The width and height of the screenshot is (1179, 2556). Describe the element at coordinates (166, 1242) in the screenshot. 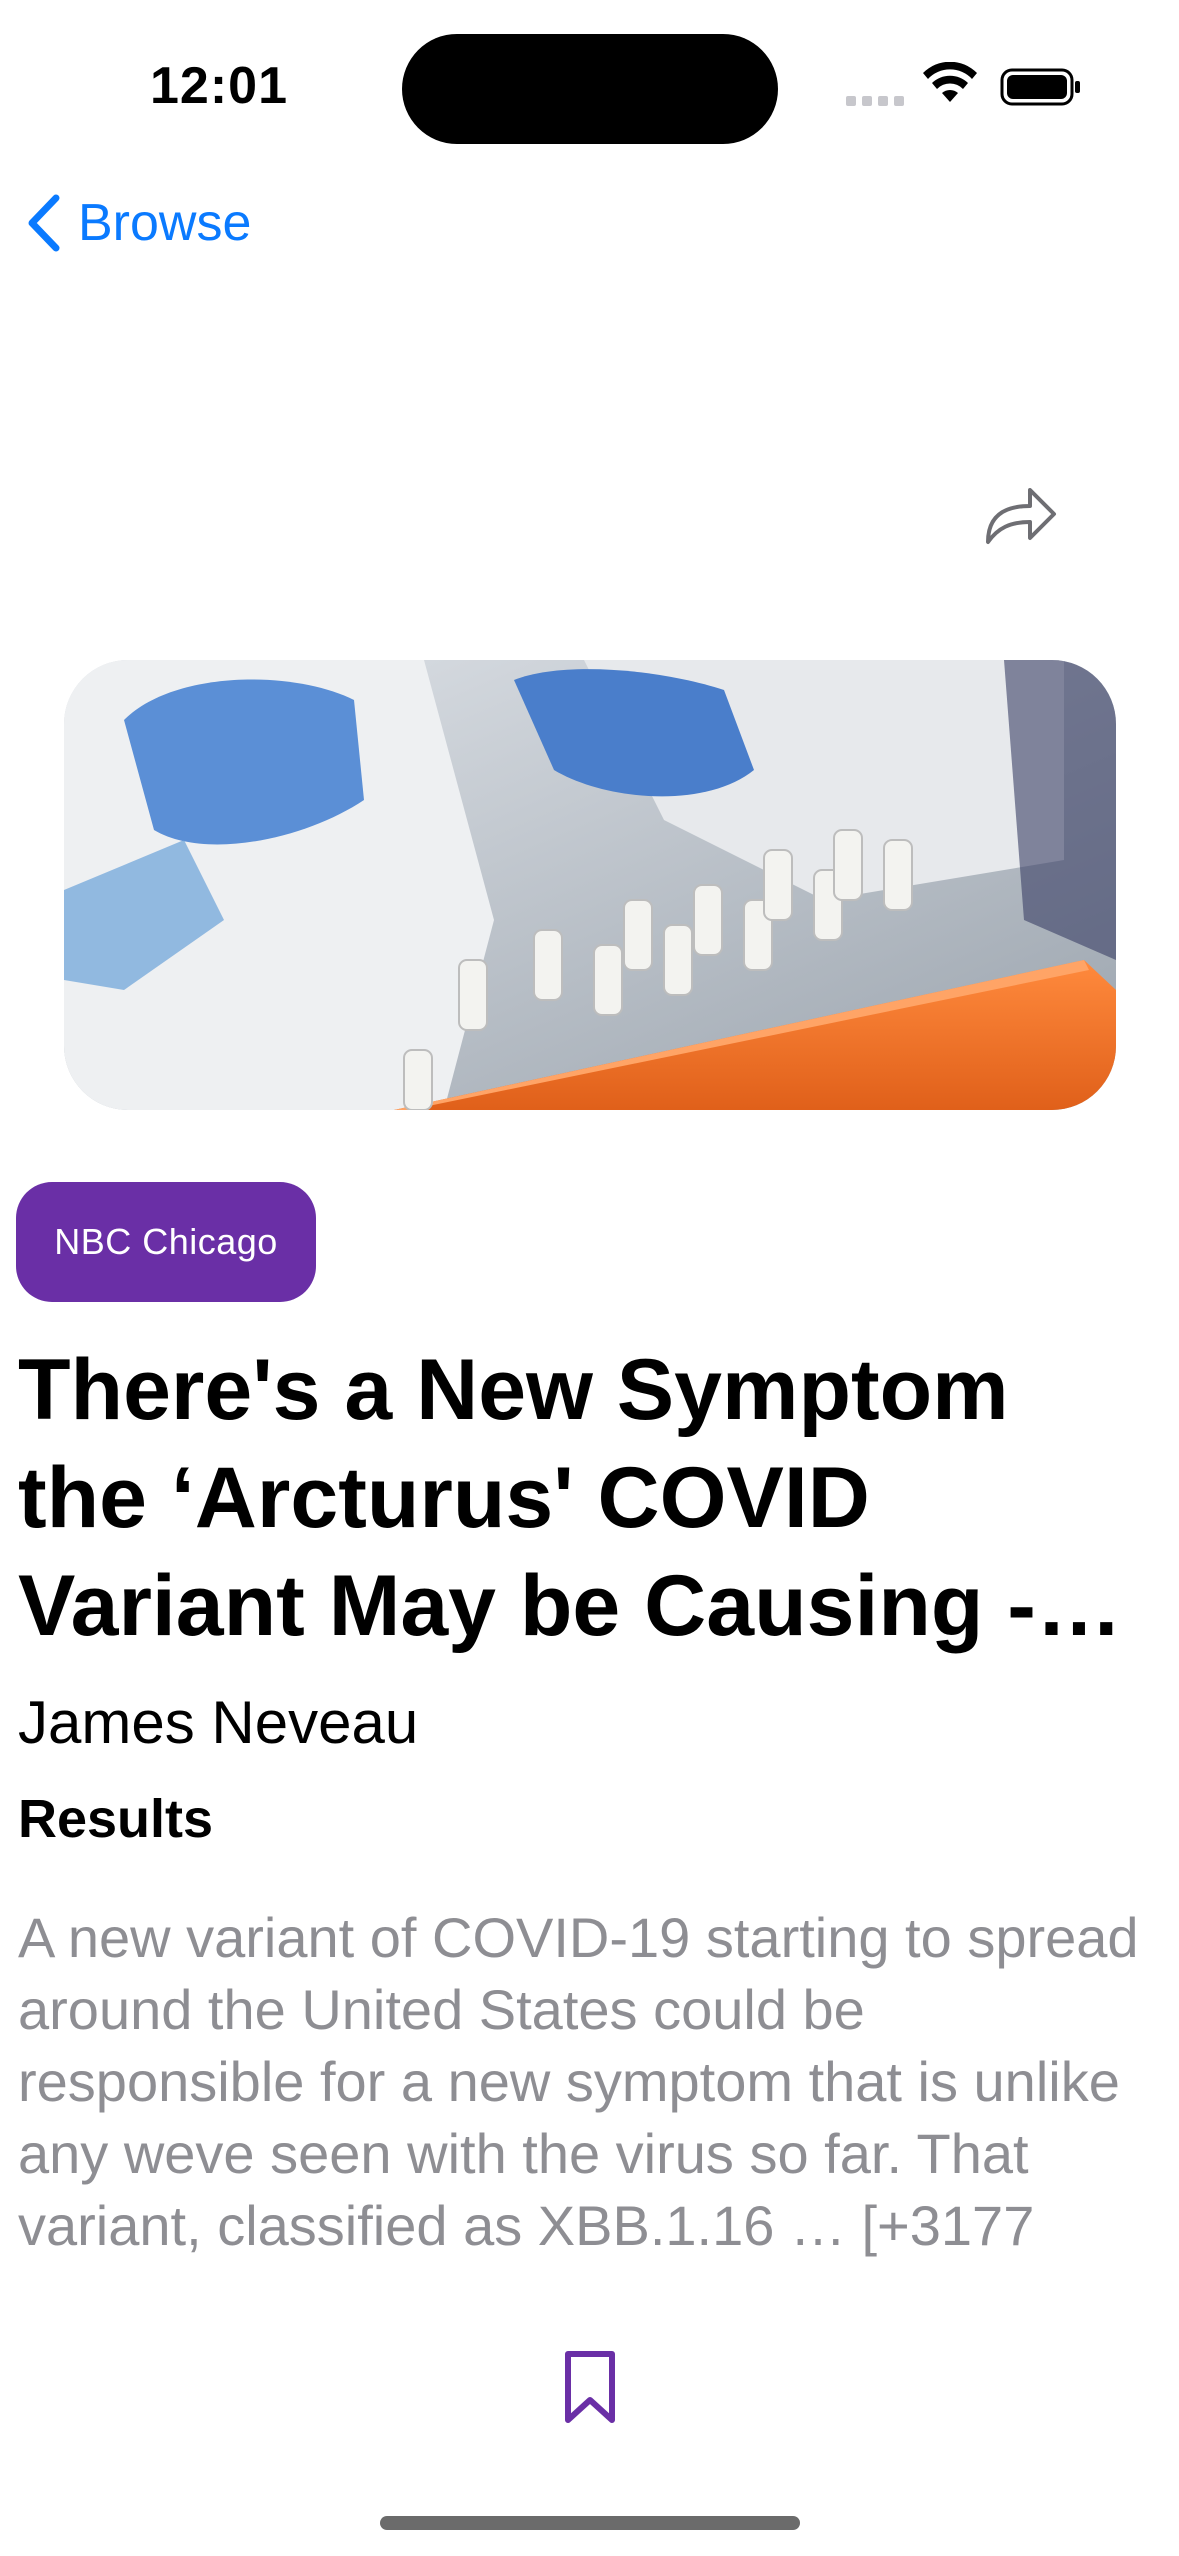

I see `source-badge: NBC Chicago` at that location.